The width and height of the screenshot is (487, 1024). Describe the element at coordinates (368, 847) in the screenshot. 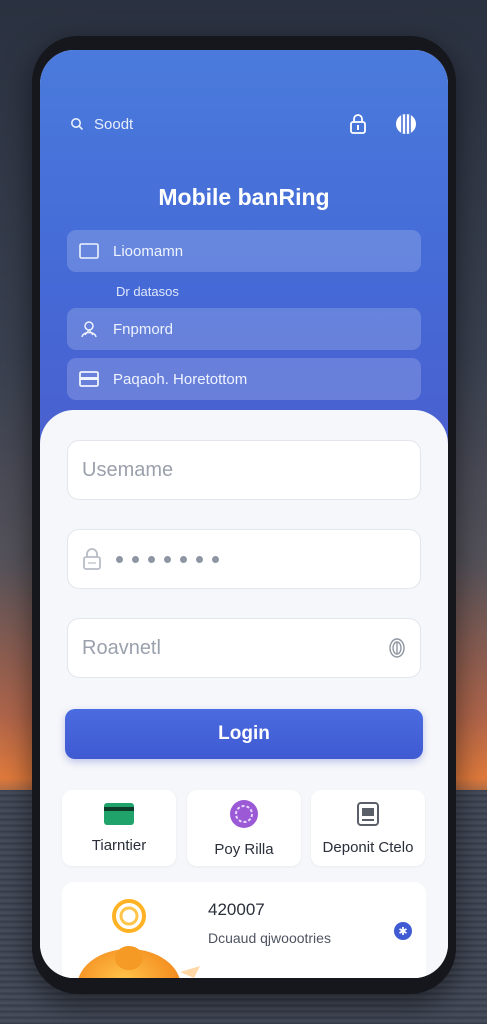

I see `quick-action-label: Deponit Ctelo` at that location.